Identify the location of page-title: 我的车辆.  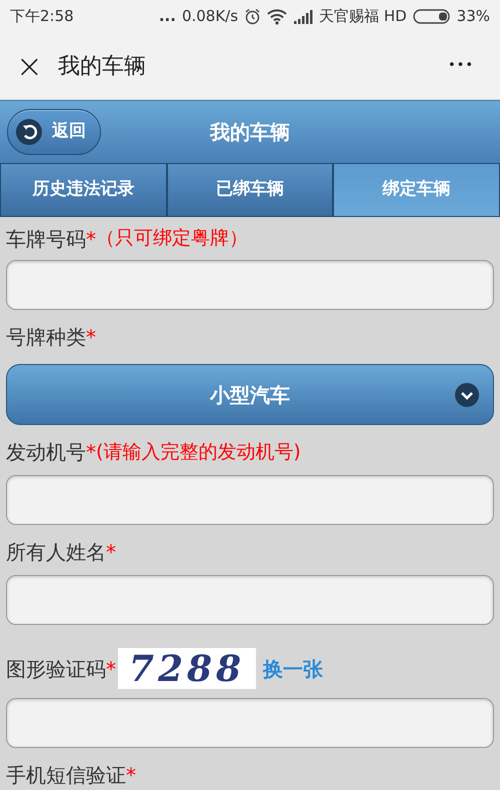
(249, 132).